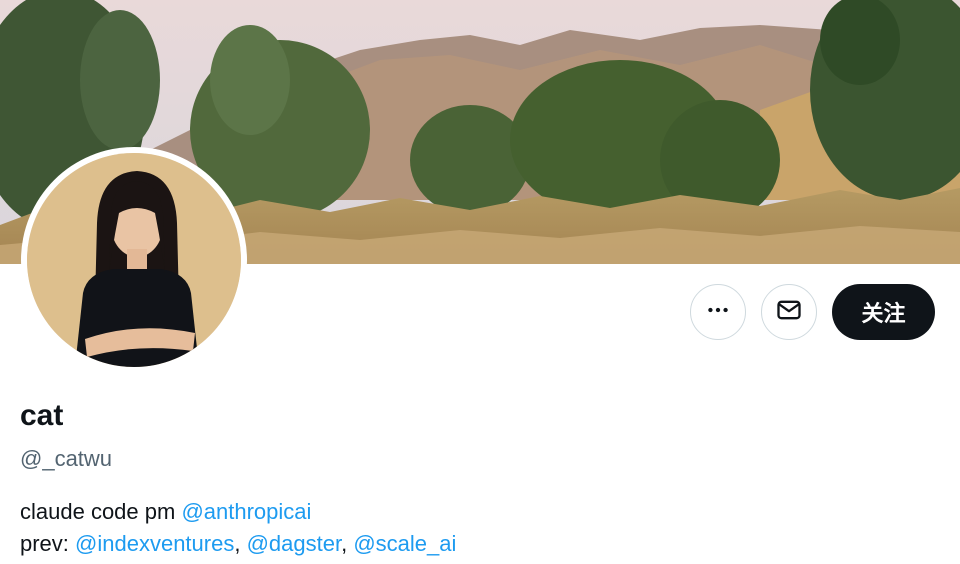 The image size is (960, 564). I want to click on message-button, so click(789, 312).